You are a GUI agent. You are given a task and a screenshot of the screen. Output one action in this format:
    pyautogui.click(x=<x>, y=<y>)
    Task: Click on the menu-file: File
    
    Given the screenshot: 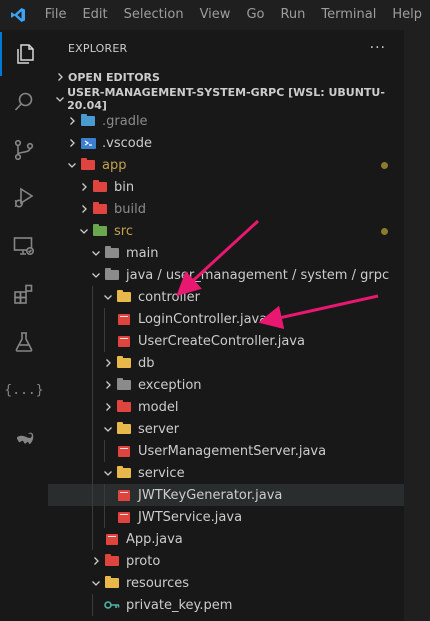 What is the action you would take?
    pyautogui.click(x=56, y=15)
    